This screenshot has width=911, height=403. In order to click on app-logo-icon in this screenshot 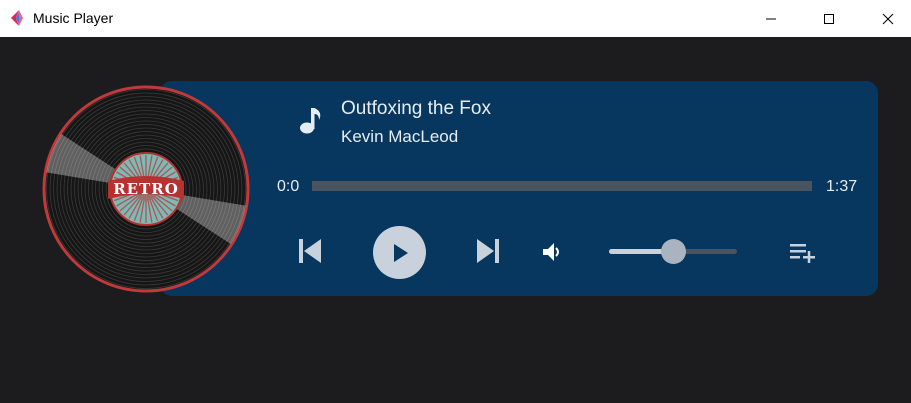, I will do `click(17, 18)`.